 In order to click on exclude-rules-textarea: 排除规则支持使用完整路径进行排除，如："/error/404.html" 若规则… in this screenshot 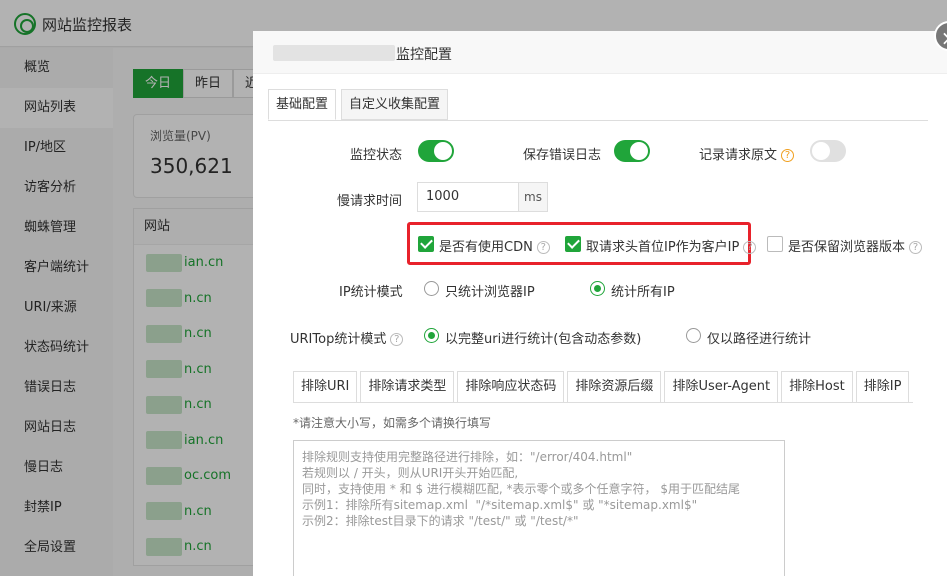, I will do `click(539, 508)`.